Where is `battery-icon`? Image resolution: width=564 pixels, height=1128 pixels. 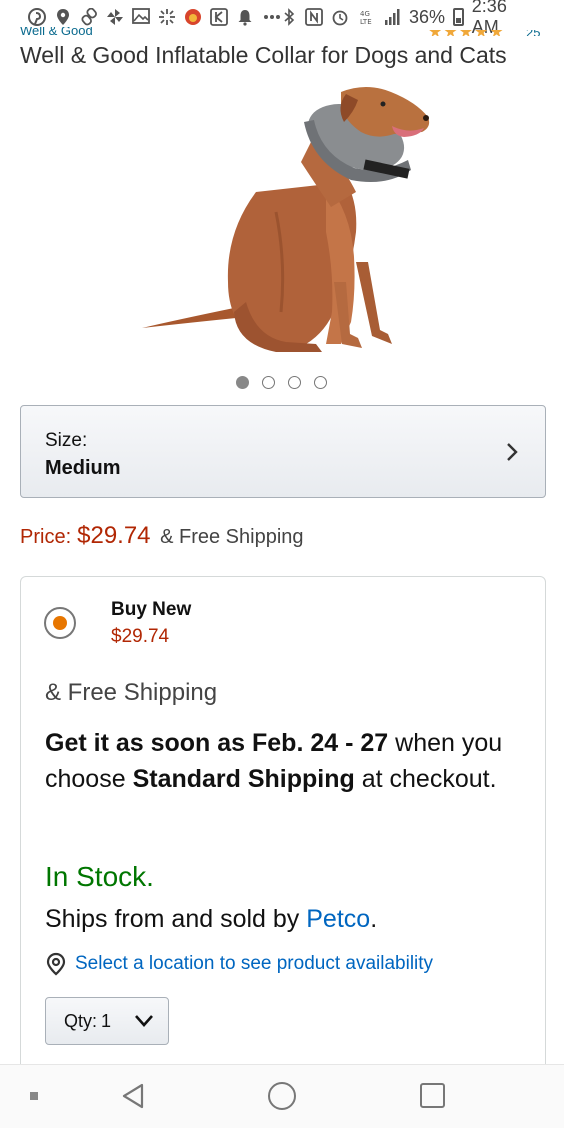 battery-icon is located at coordinates (458, 17).